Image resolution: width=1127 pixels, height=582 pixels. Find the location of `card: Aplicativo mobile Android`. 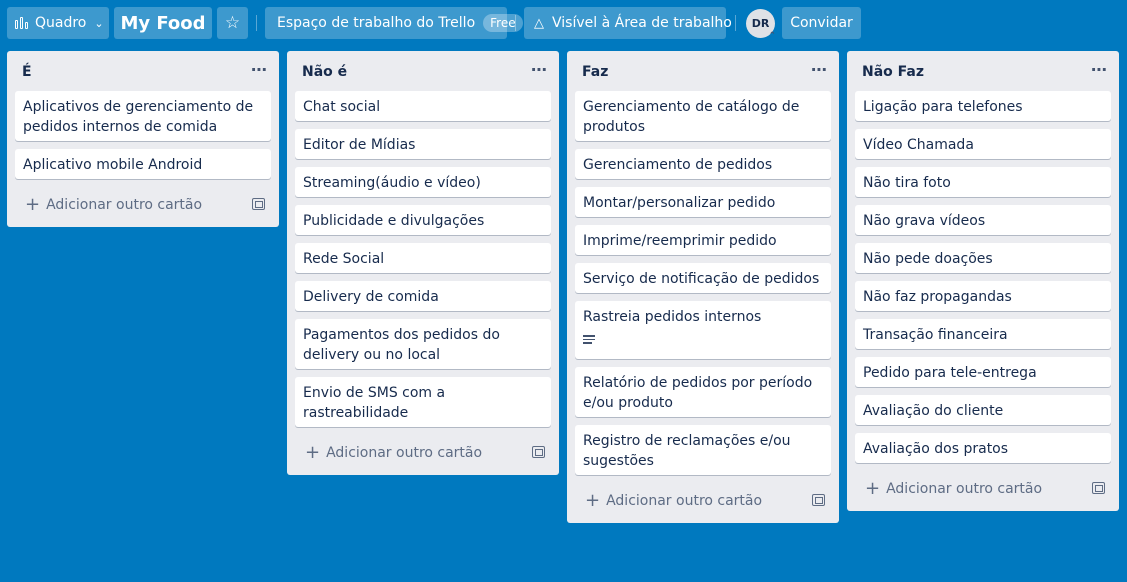

card: Aplicativo mobile Android is located at coordinates (143, 164).